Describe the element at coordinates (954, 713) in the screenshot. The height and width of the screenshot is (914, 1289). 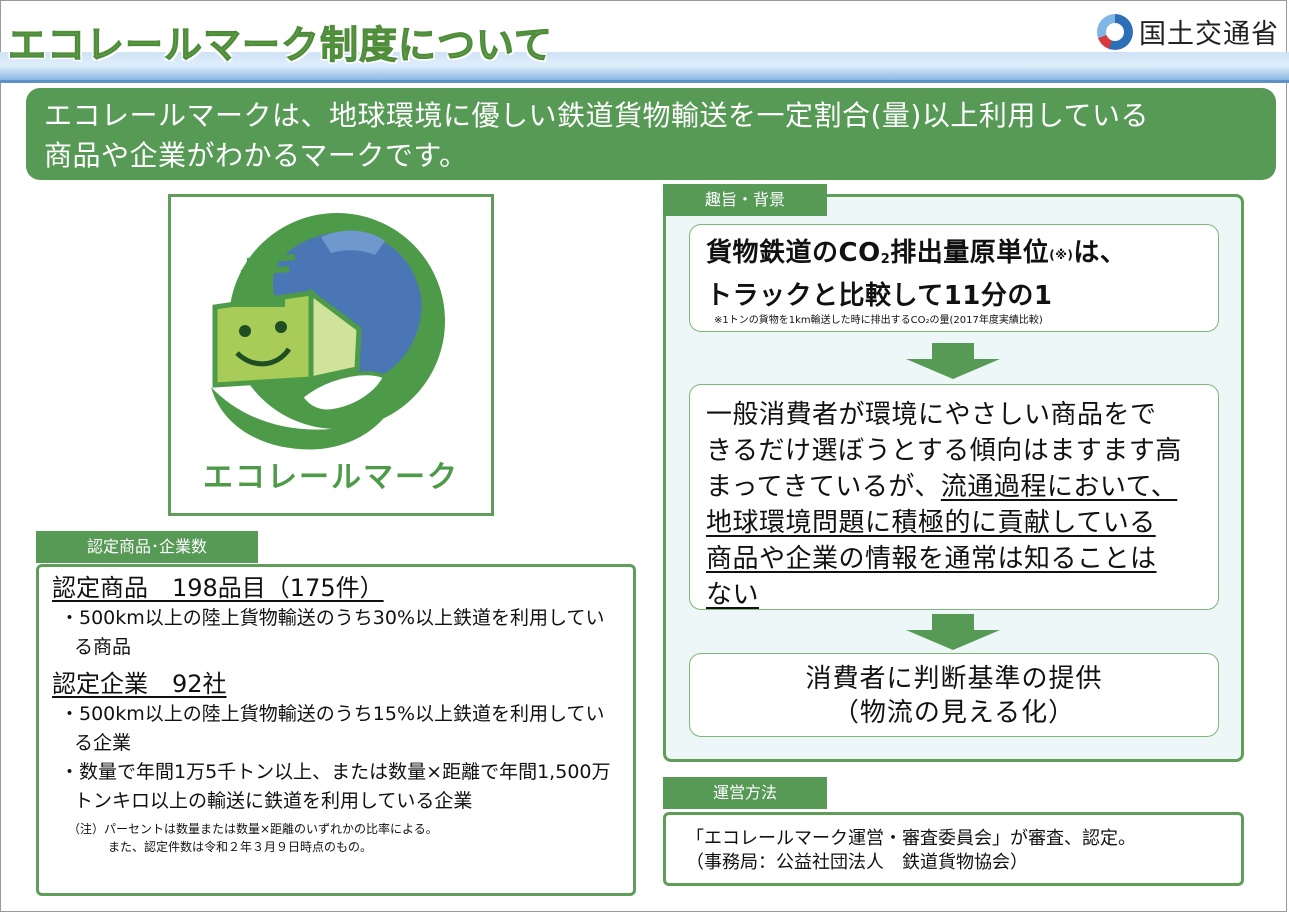
I see `conclusion-line-2: （物流の見える化）` at that location.